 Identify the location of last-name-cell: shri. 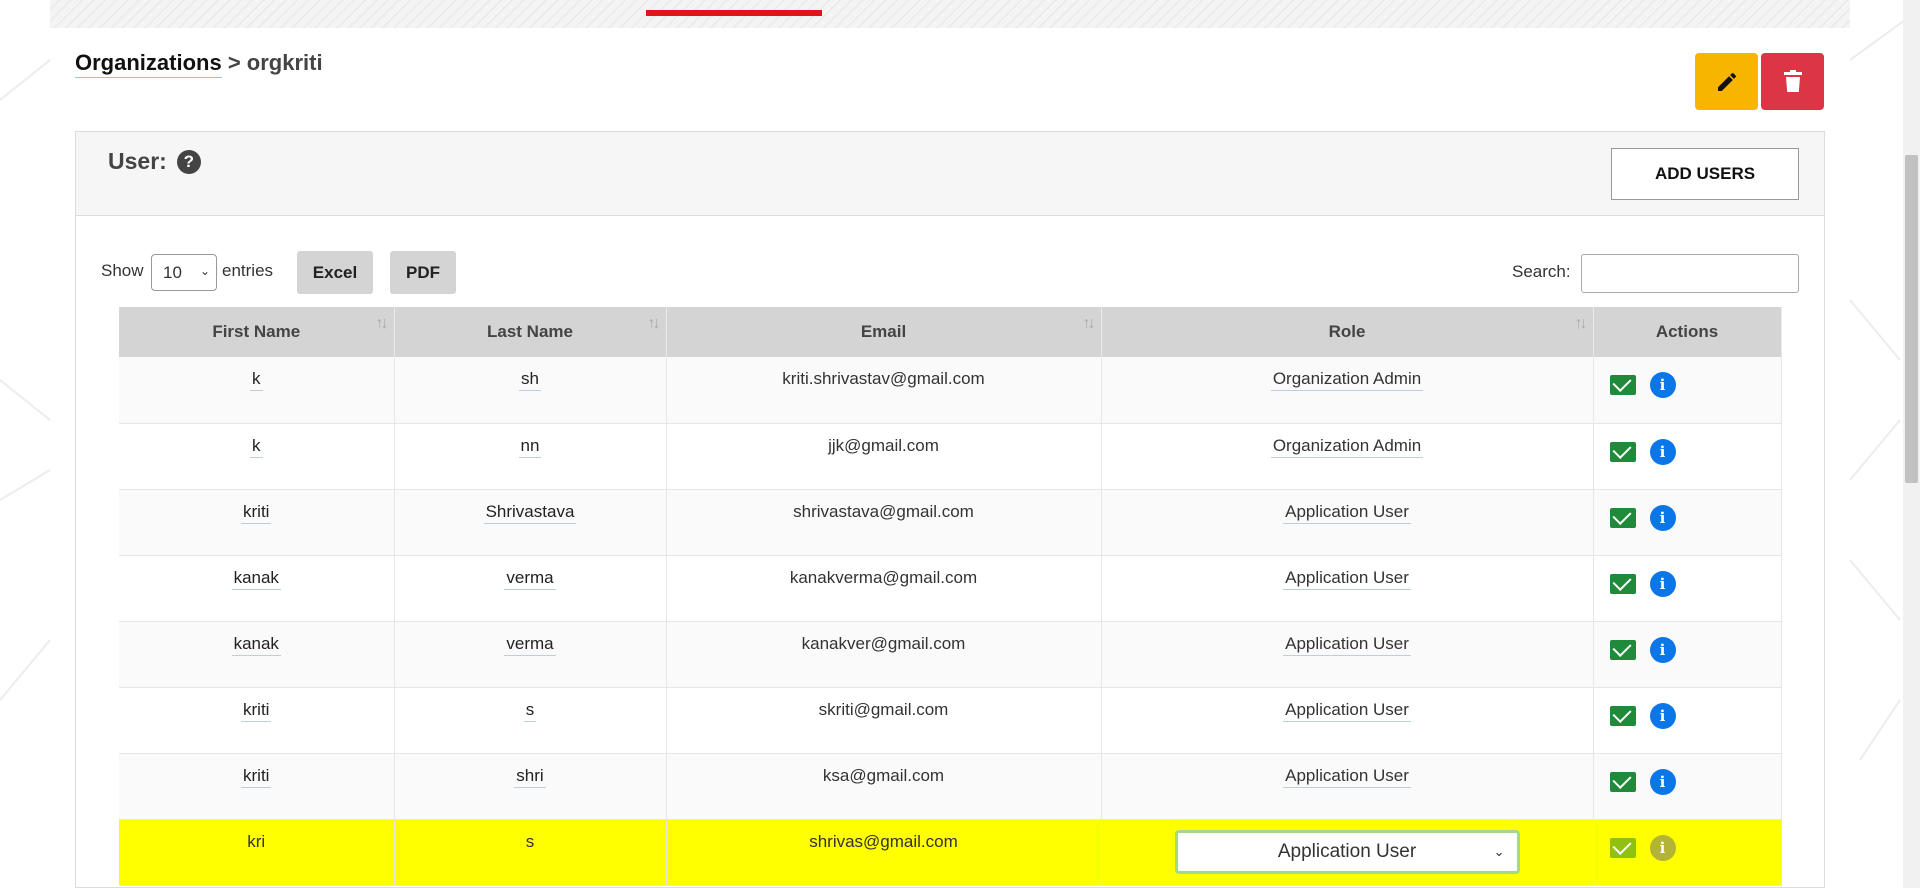
(530, 776).